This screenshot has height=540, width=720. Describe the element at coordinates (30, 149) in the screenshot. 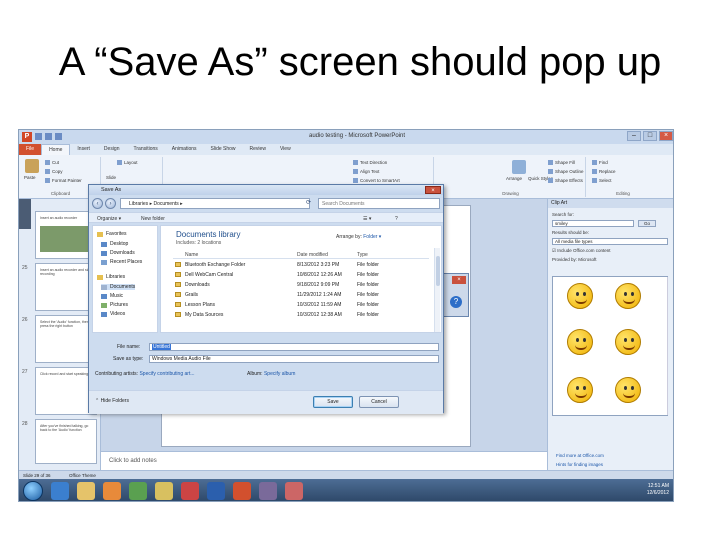

I see `tab-file: File` at that location.